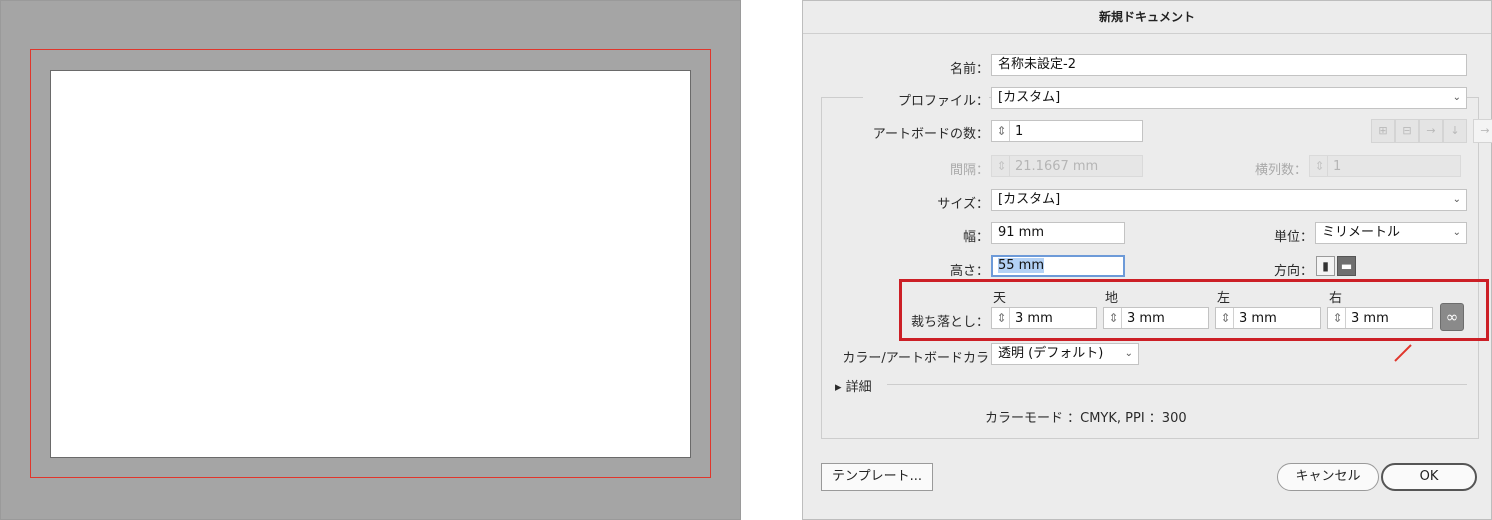  I want to click on landscape-icon: ▬, so click(1346, 266).